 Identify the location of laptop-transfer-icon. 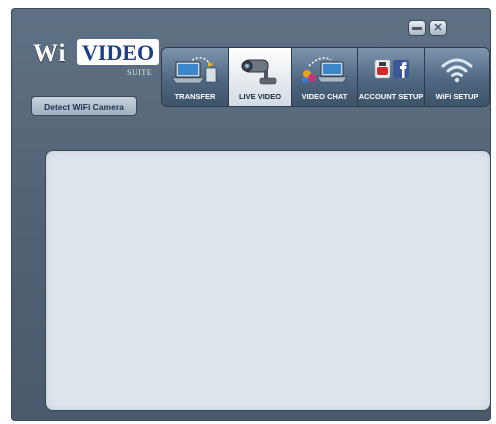
(195, 70).